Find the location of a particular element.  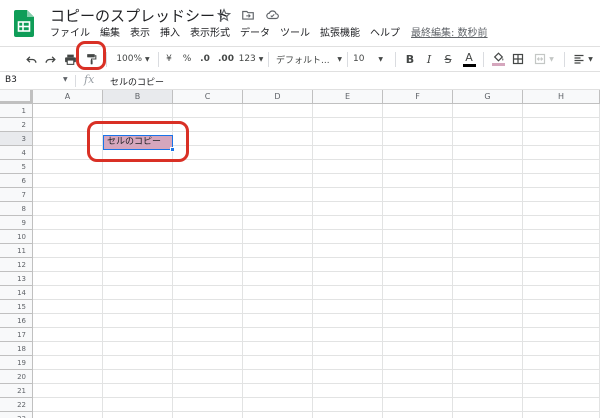

row-header: 3 is located at coordinates (16, 139).